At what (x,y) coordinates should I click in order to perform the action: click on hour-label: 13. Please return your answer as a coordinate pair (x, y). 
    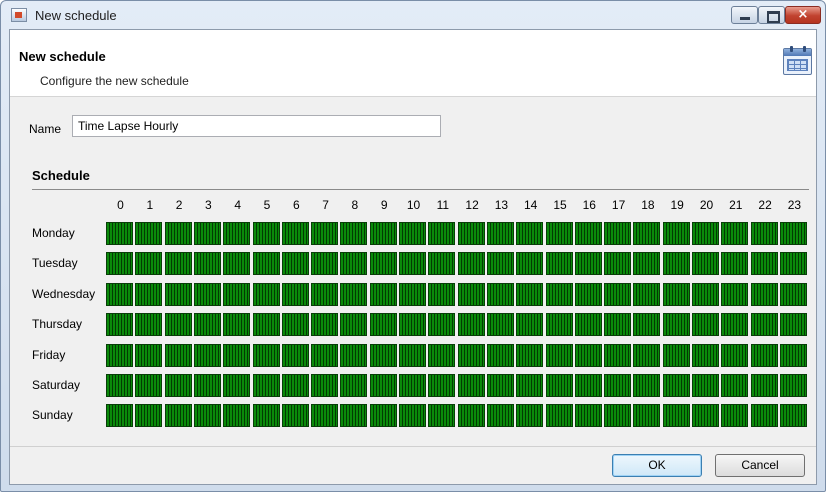
    Looking at the image, I should click on (501, 205).